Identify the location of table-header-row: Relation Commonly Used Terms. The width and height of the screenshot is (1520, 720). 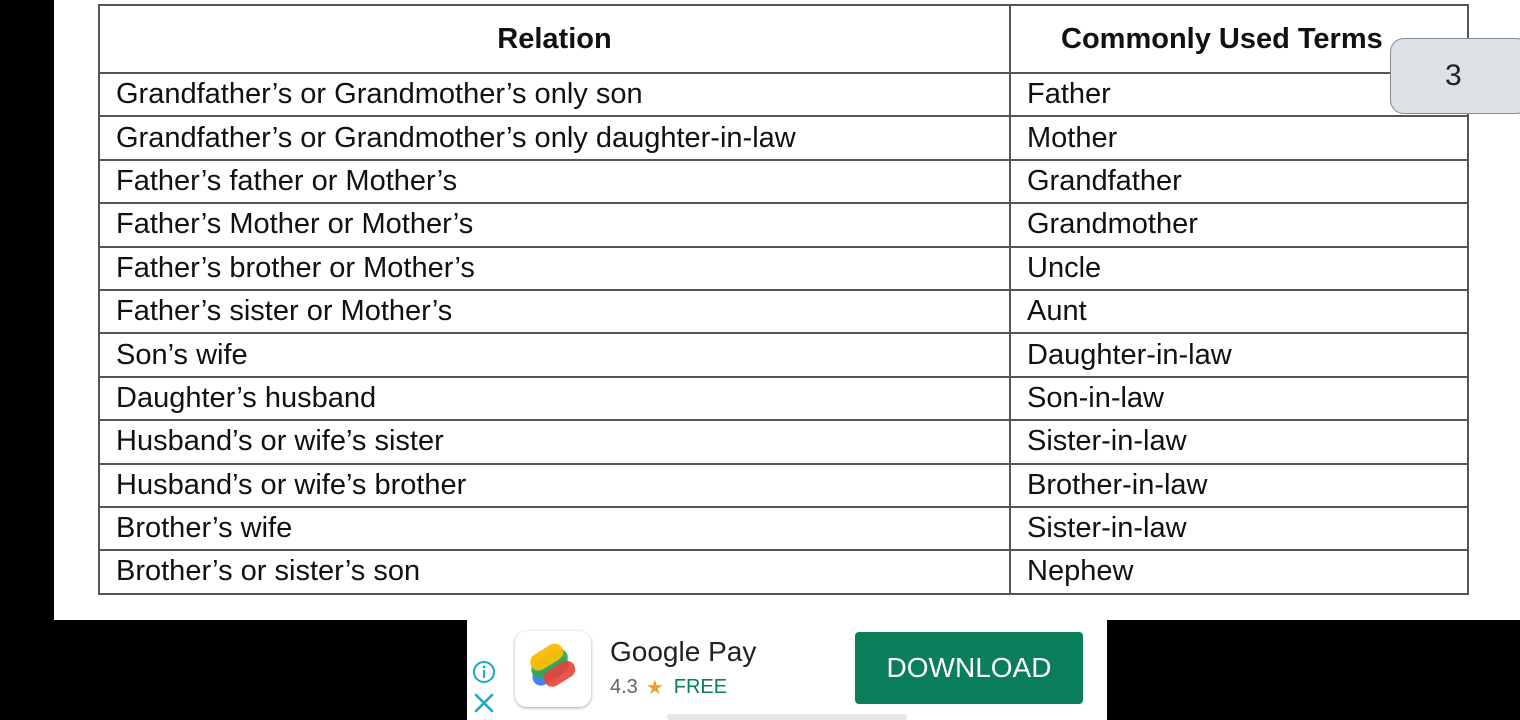
(783, 39).